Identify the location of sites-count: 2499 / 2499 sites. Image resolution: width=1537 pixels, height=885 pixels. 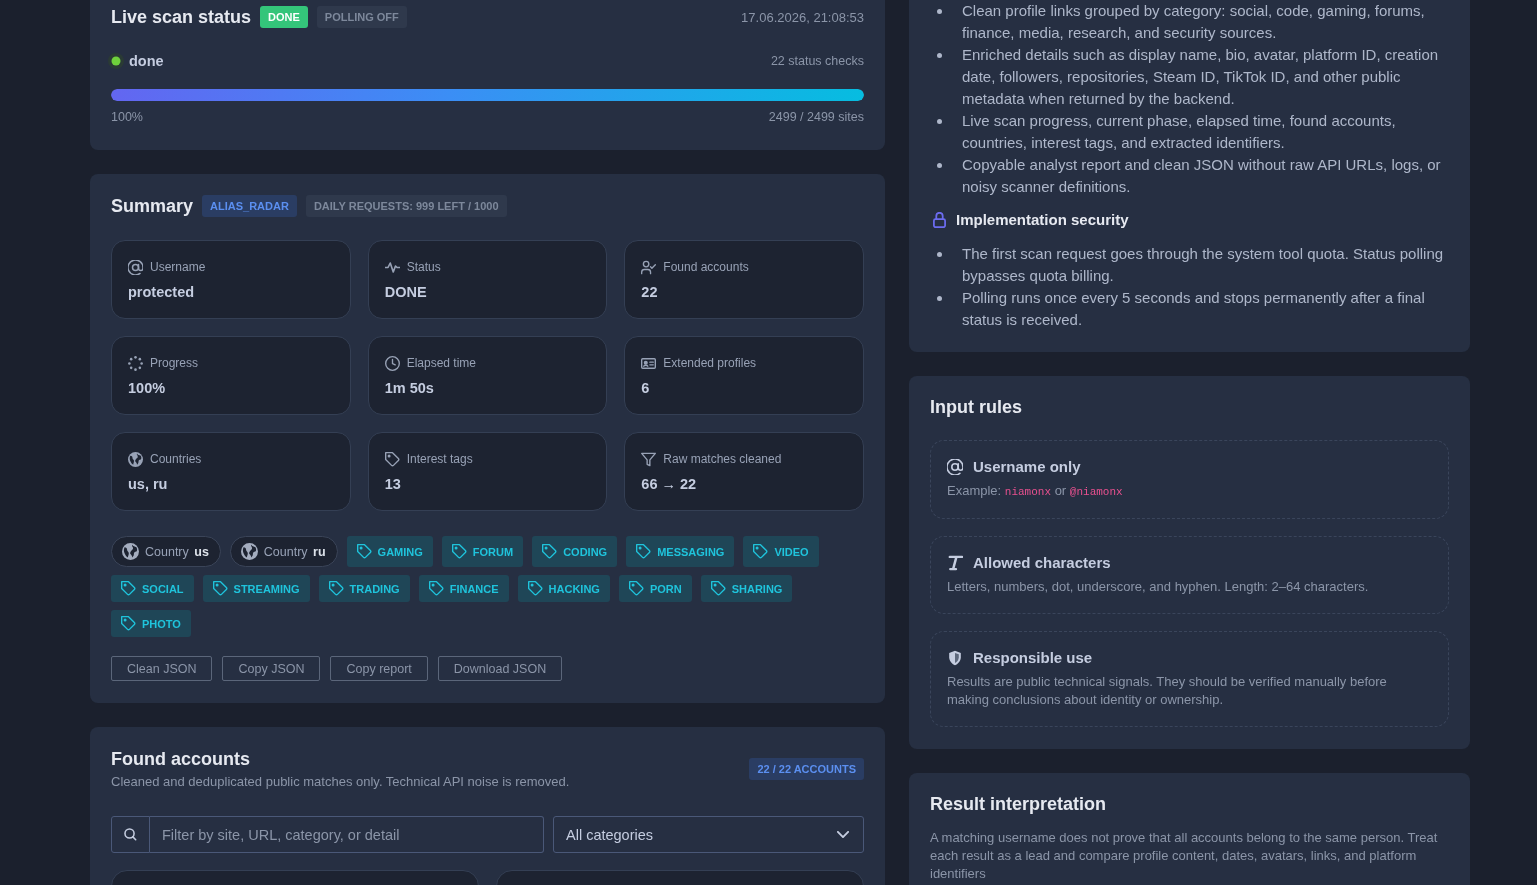
(816, 117).